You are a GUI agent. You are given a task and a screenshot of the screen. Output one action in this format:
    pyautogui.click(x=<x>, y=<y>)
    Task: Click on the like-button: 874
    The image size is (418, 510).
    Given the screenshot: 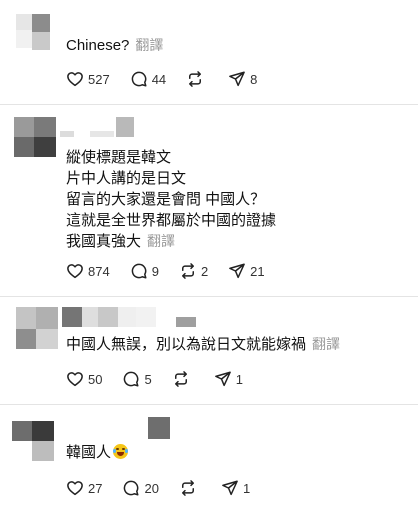 What is the action you would take?
    pyautogui.click(x=88, y=271)
    